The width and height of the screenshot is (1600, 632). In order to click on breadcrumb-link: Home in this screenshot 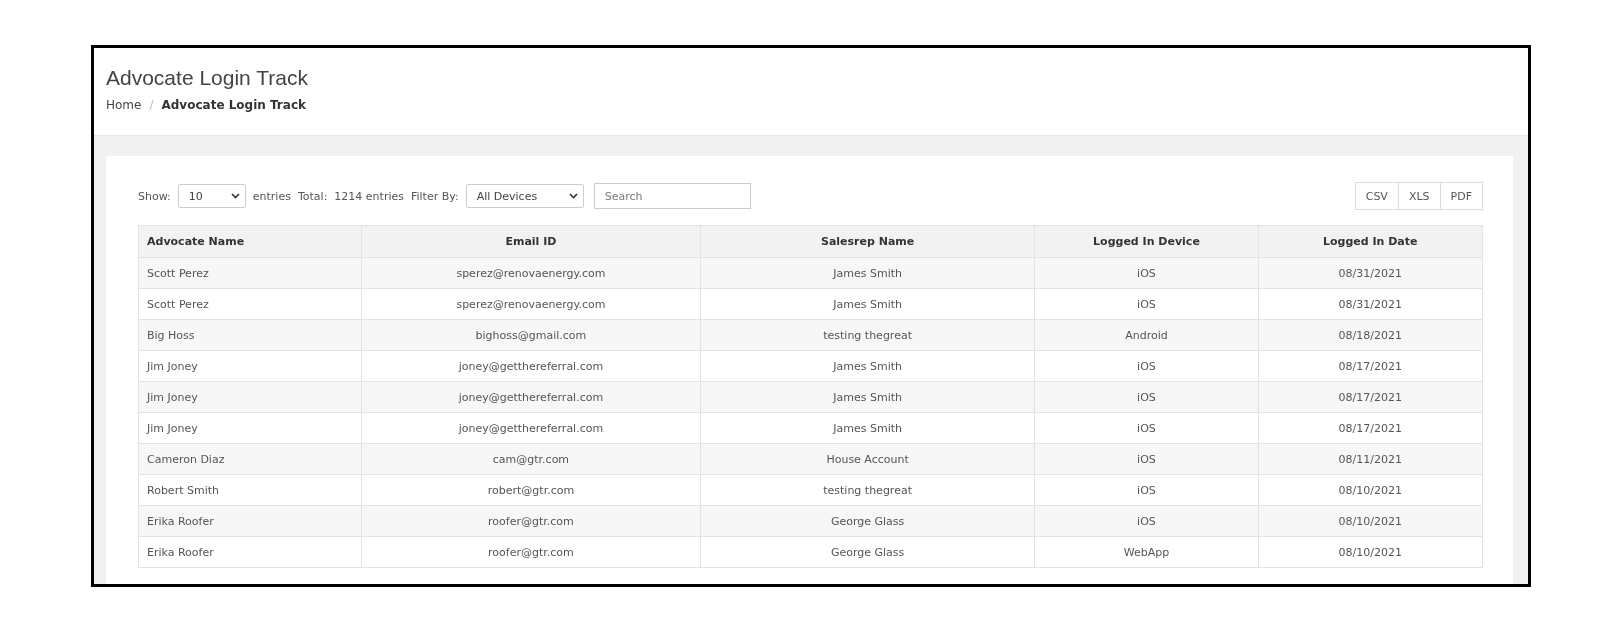, I will do `click(124, 105)`.